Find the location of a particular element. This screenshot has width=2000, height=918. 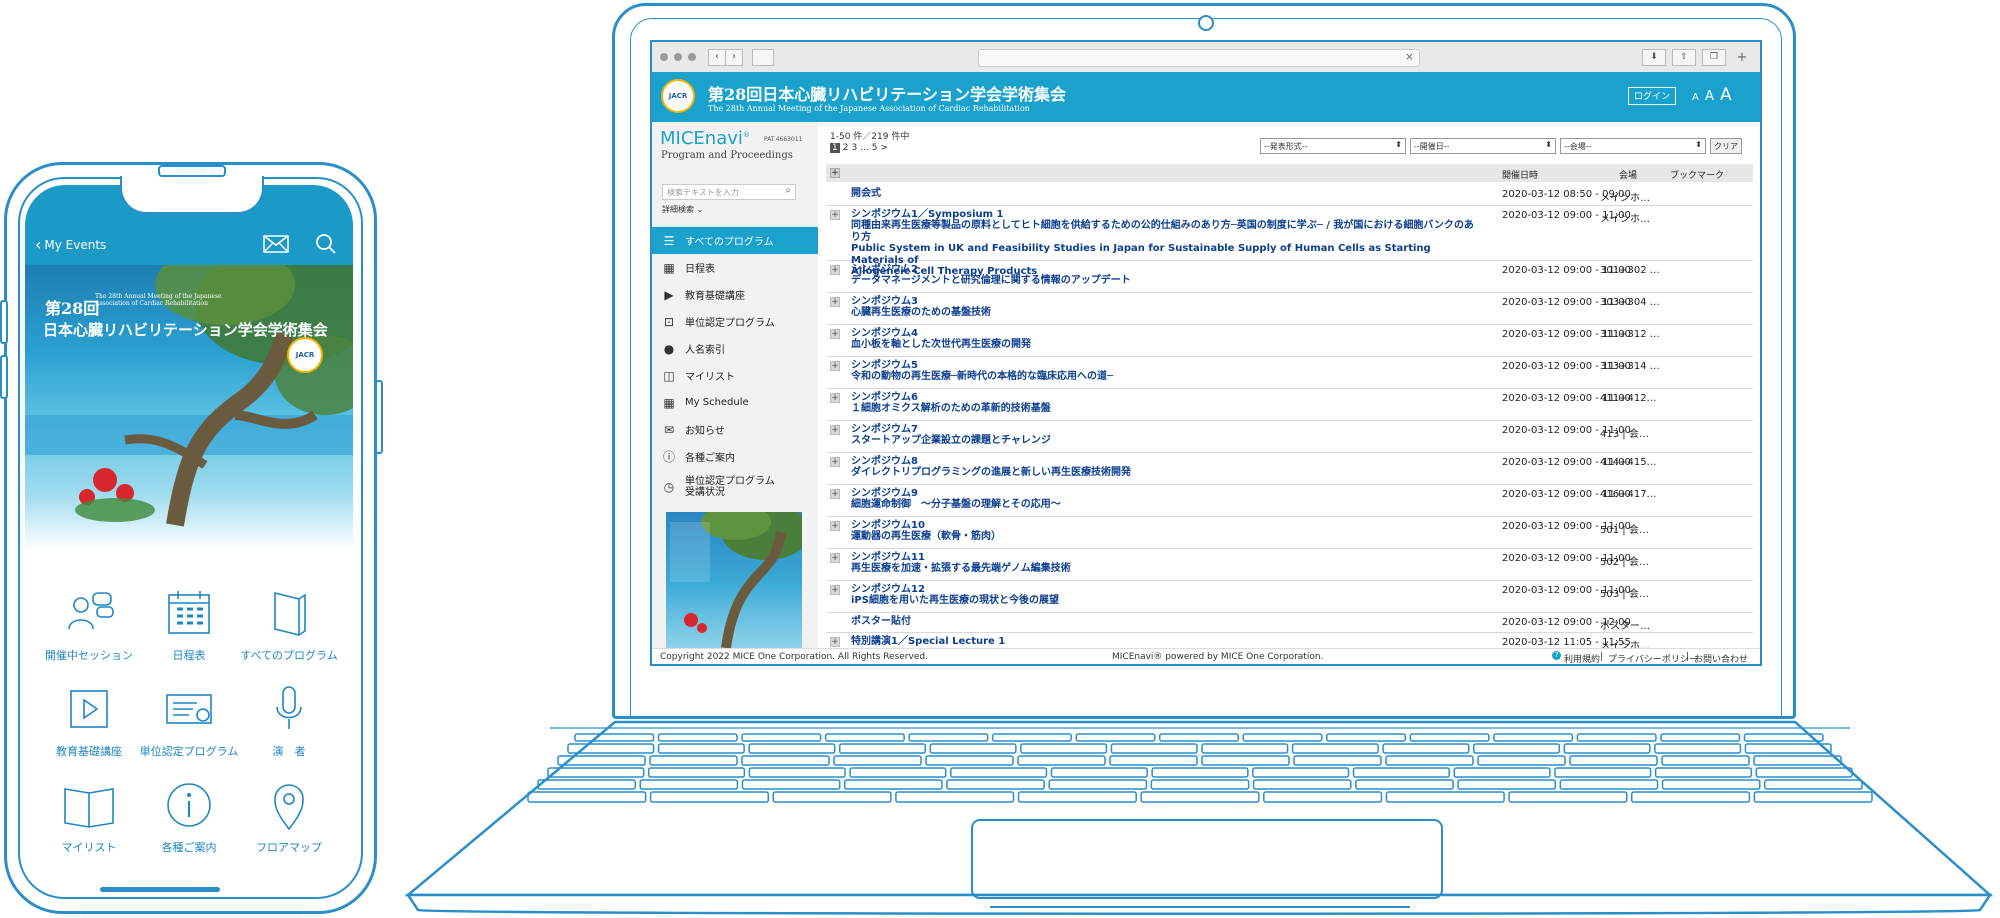

clear-button: クリア is located at coordinates (1726, 146).